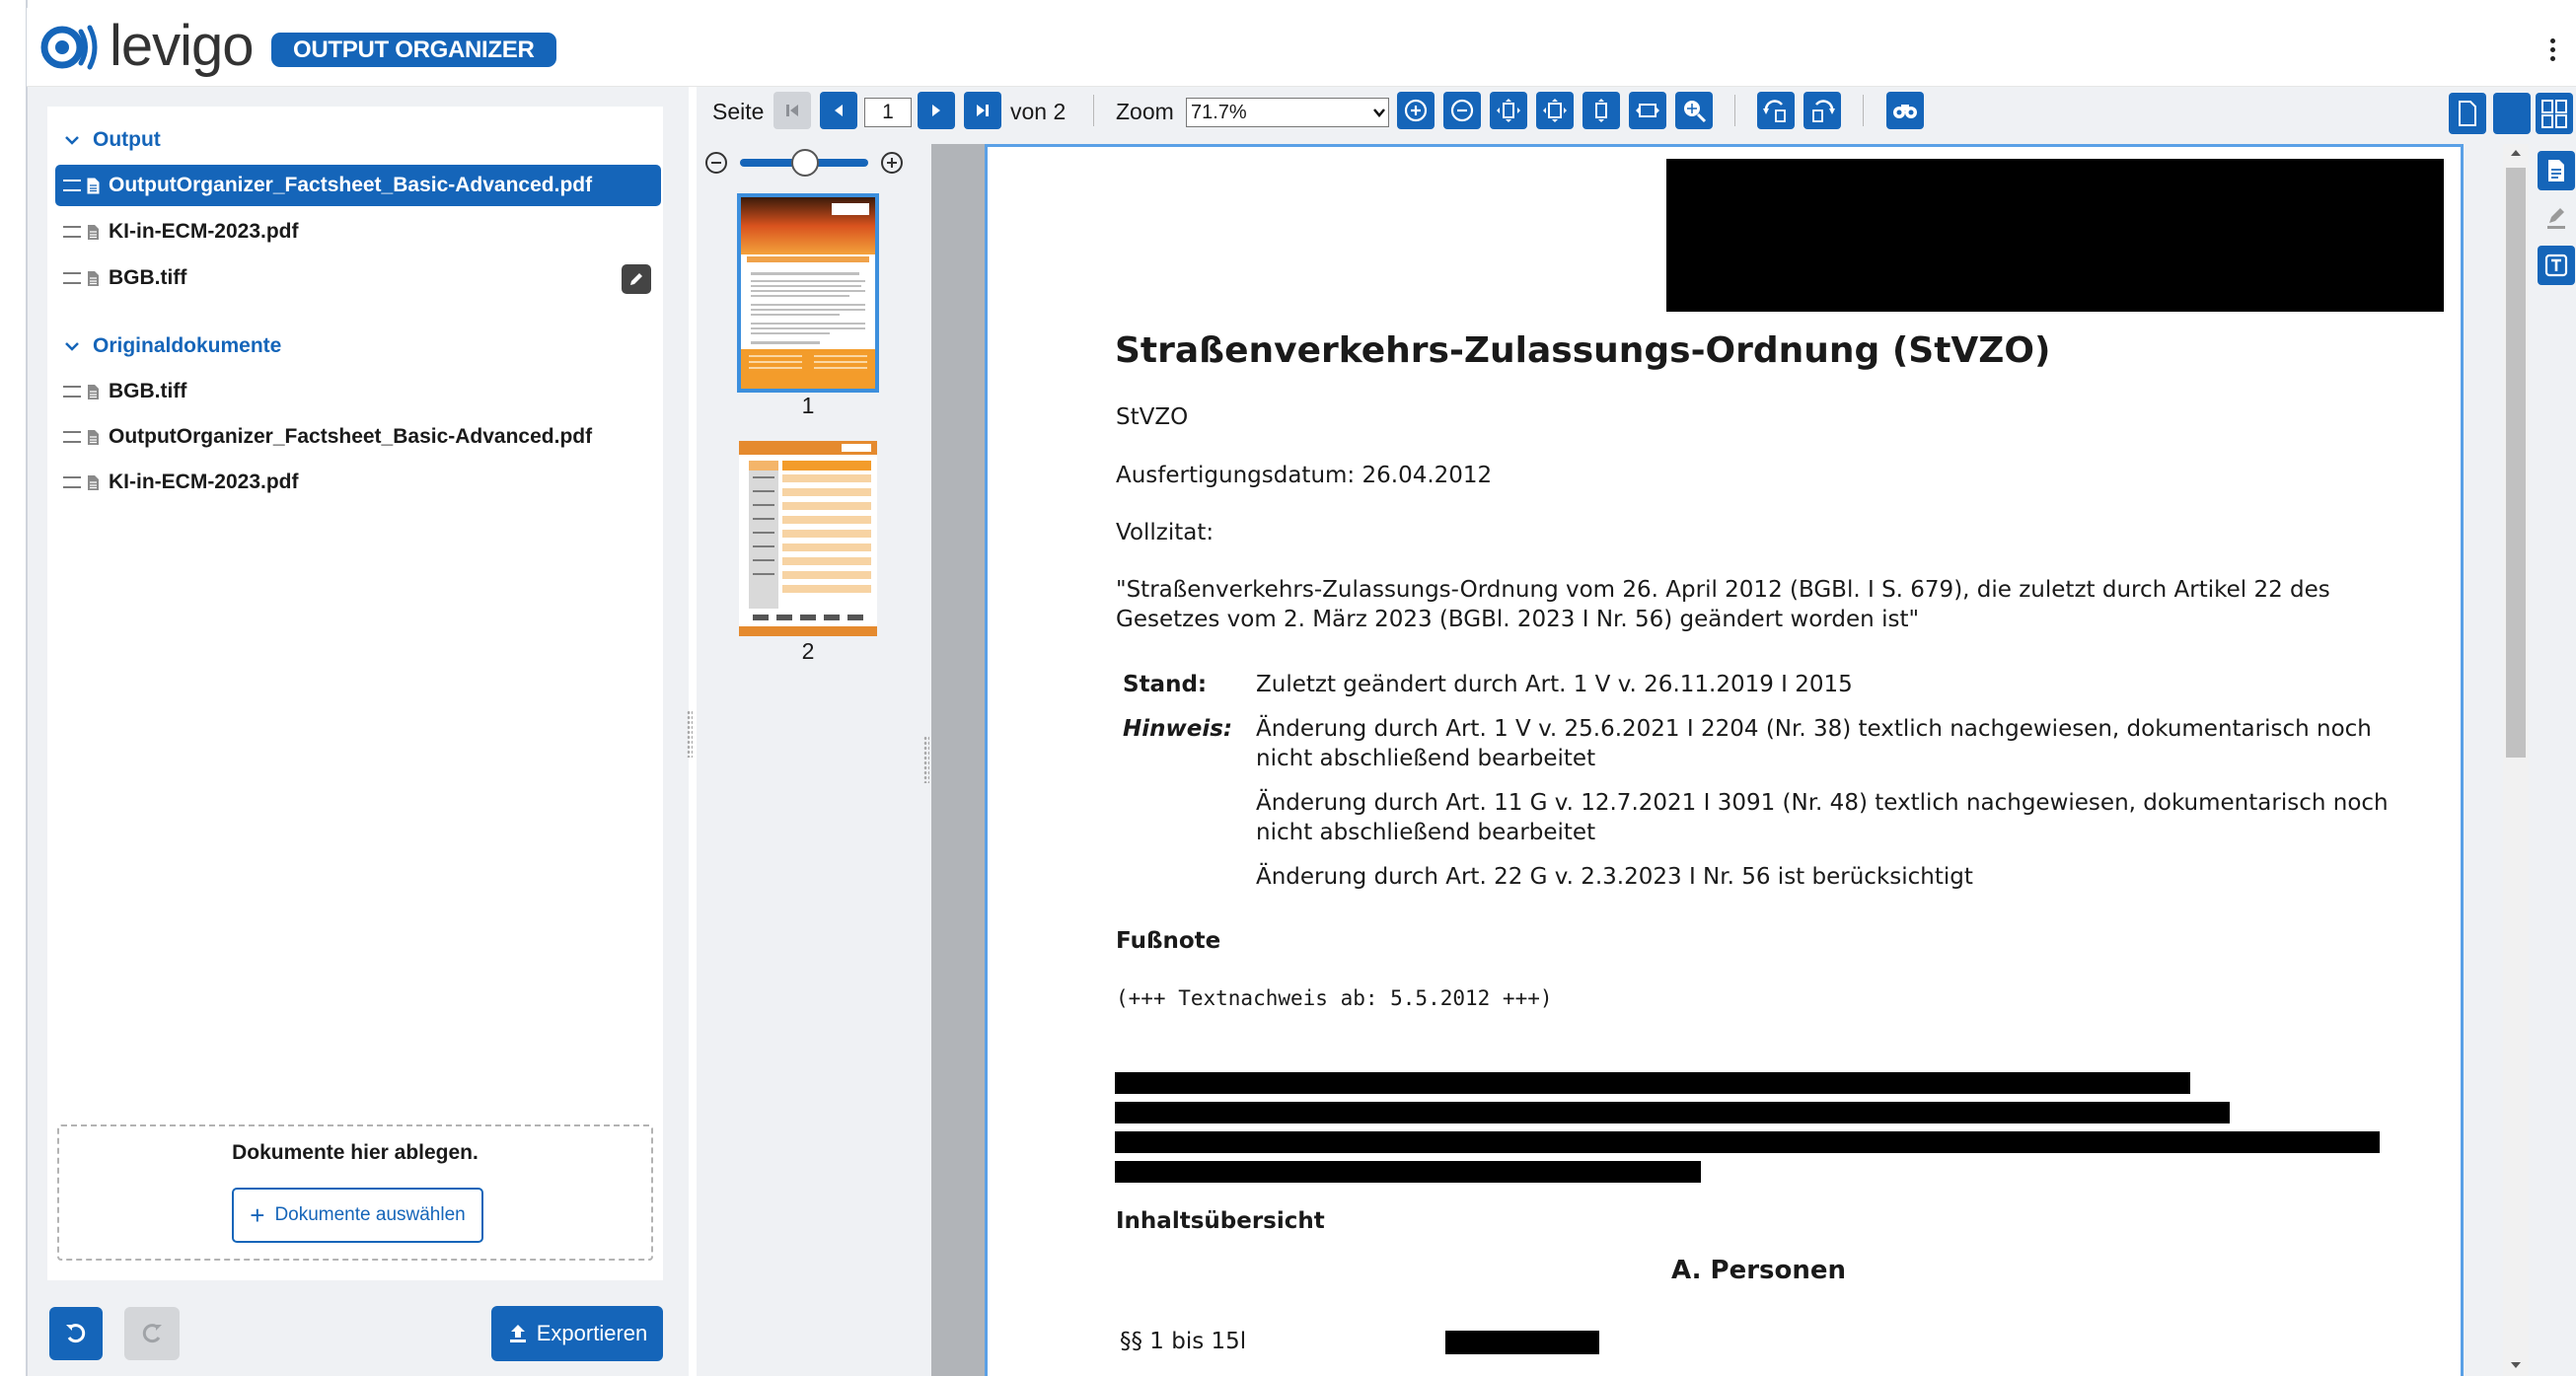 The image size is (2576, 1376). Describe the element at coordinates (187, 345) in the screenshot. I see `section-originaldokumente-label: Originaldokumente` at that location.